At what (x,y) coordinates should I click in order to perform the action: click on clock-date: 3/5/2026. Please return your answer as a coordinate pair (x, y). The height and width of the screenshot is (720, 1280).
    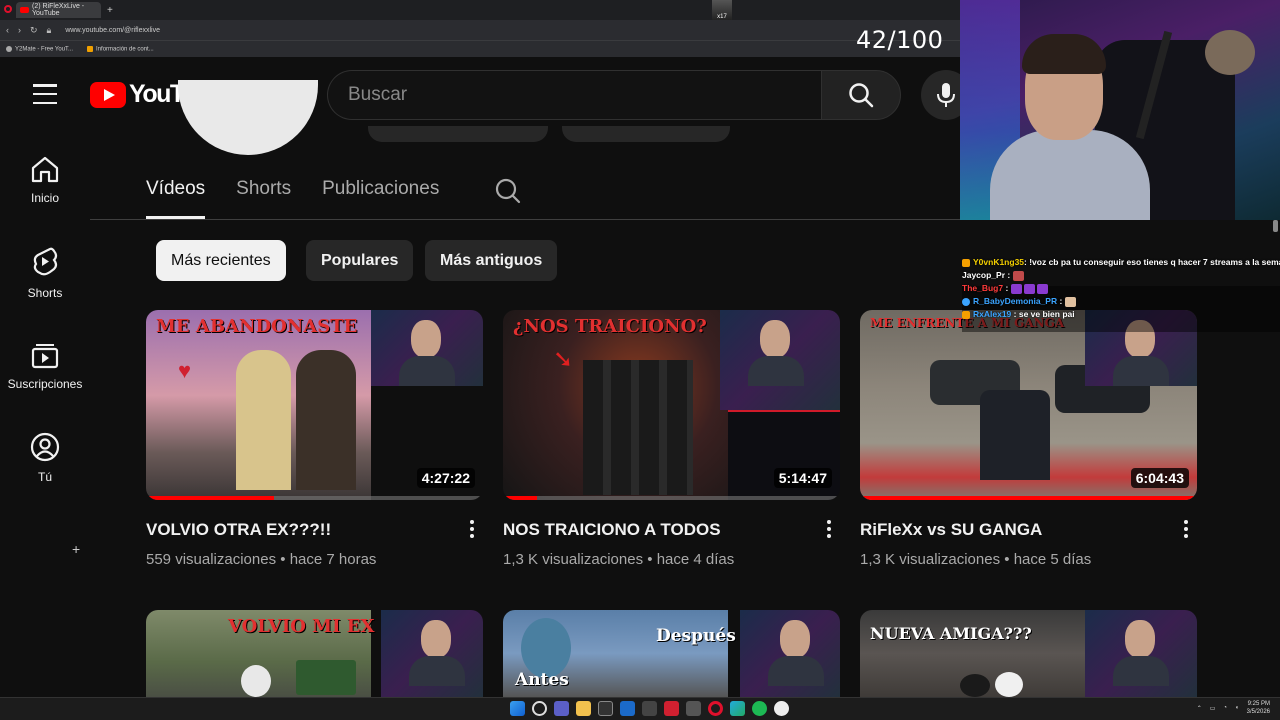
    Looking at the image, I should click on (1258, 712).